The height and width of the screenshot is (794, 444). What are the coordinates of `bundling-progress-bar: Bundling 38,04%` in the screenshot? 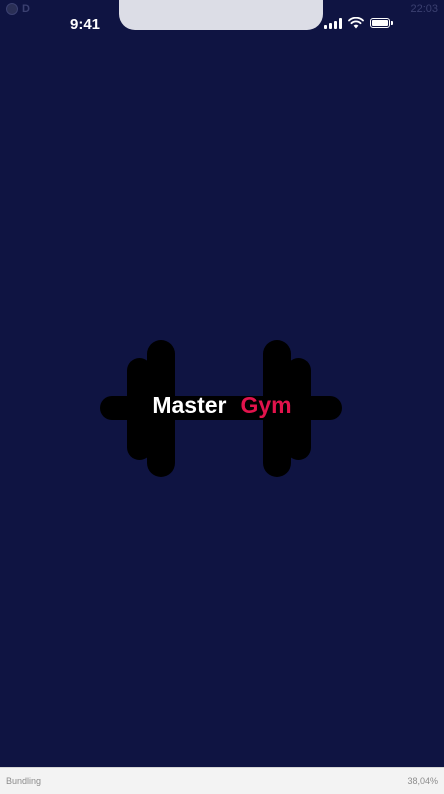 It's located at (222, 780).